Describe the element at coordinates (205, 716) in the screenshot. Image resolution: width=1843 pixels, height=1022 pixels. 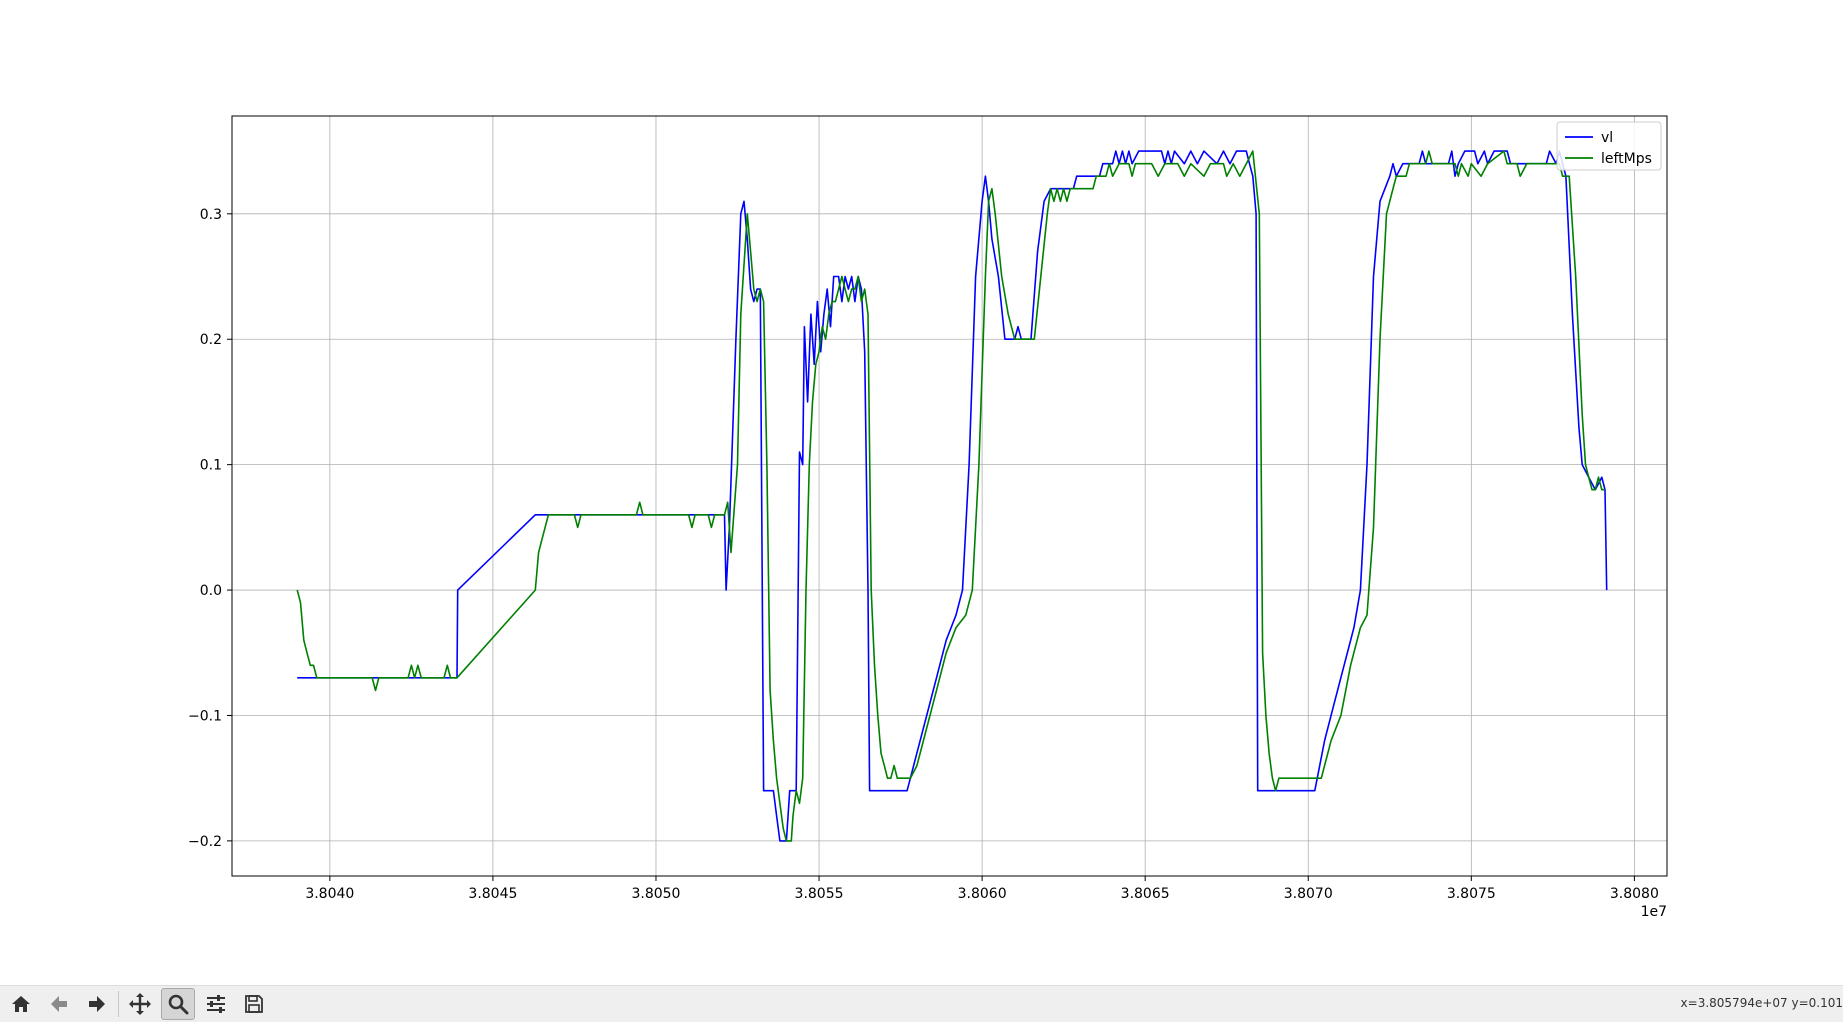
I see `y-tick-label: −0.1` at that location.